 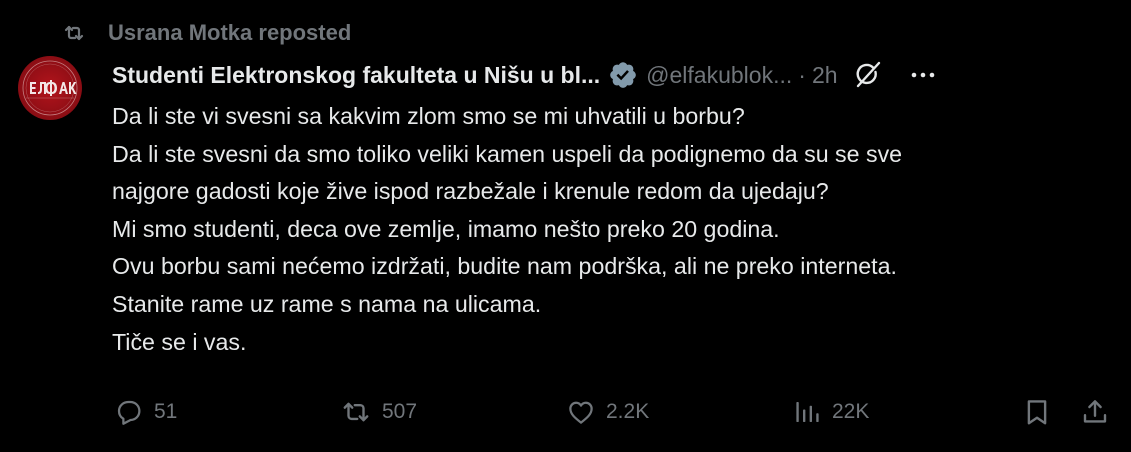 I want to click on share-button, so click(x=1095, y=412).